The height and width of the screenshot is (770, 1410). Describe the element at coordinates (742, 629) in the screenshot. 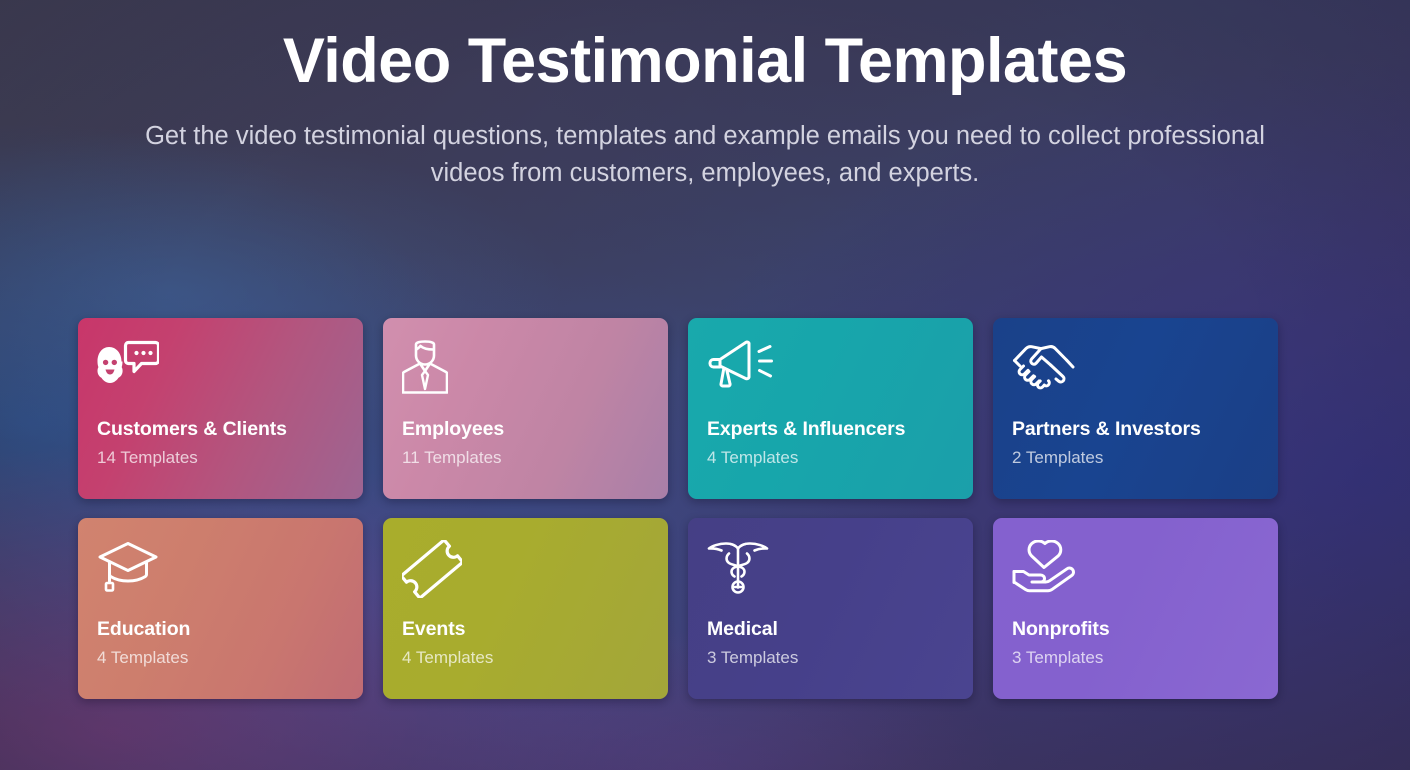

I see `category-card-title: Medical` at that location.